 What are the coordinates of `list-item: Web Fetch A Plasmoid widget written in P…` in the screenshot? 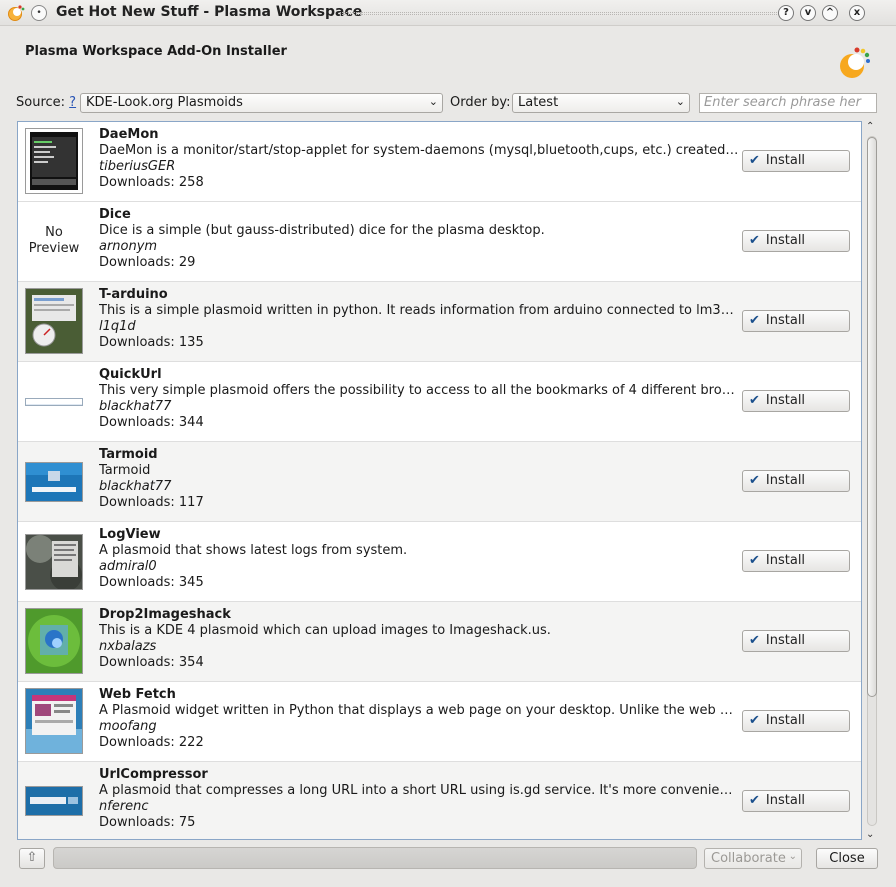 It's located at (439, 722).